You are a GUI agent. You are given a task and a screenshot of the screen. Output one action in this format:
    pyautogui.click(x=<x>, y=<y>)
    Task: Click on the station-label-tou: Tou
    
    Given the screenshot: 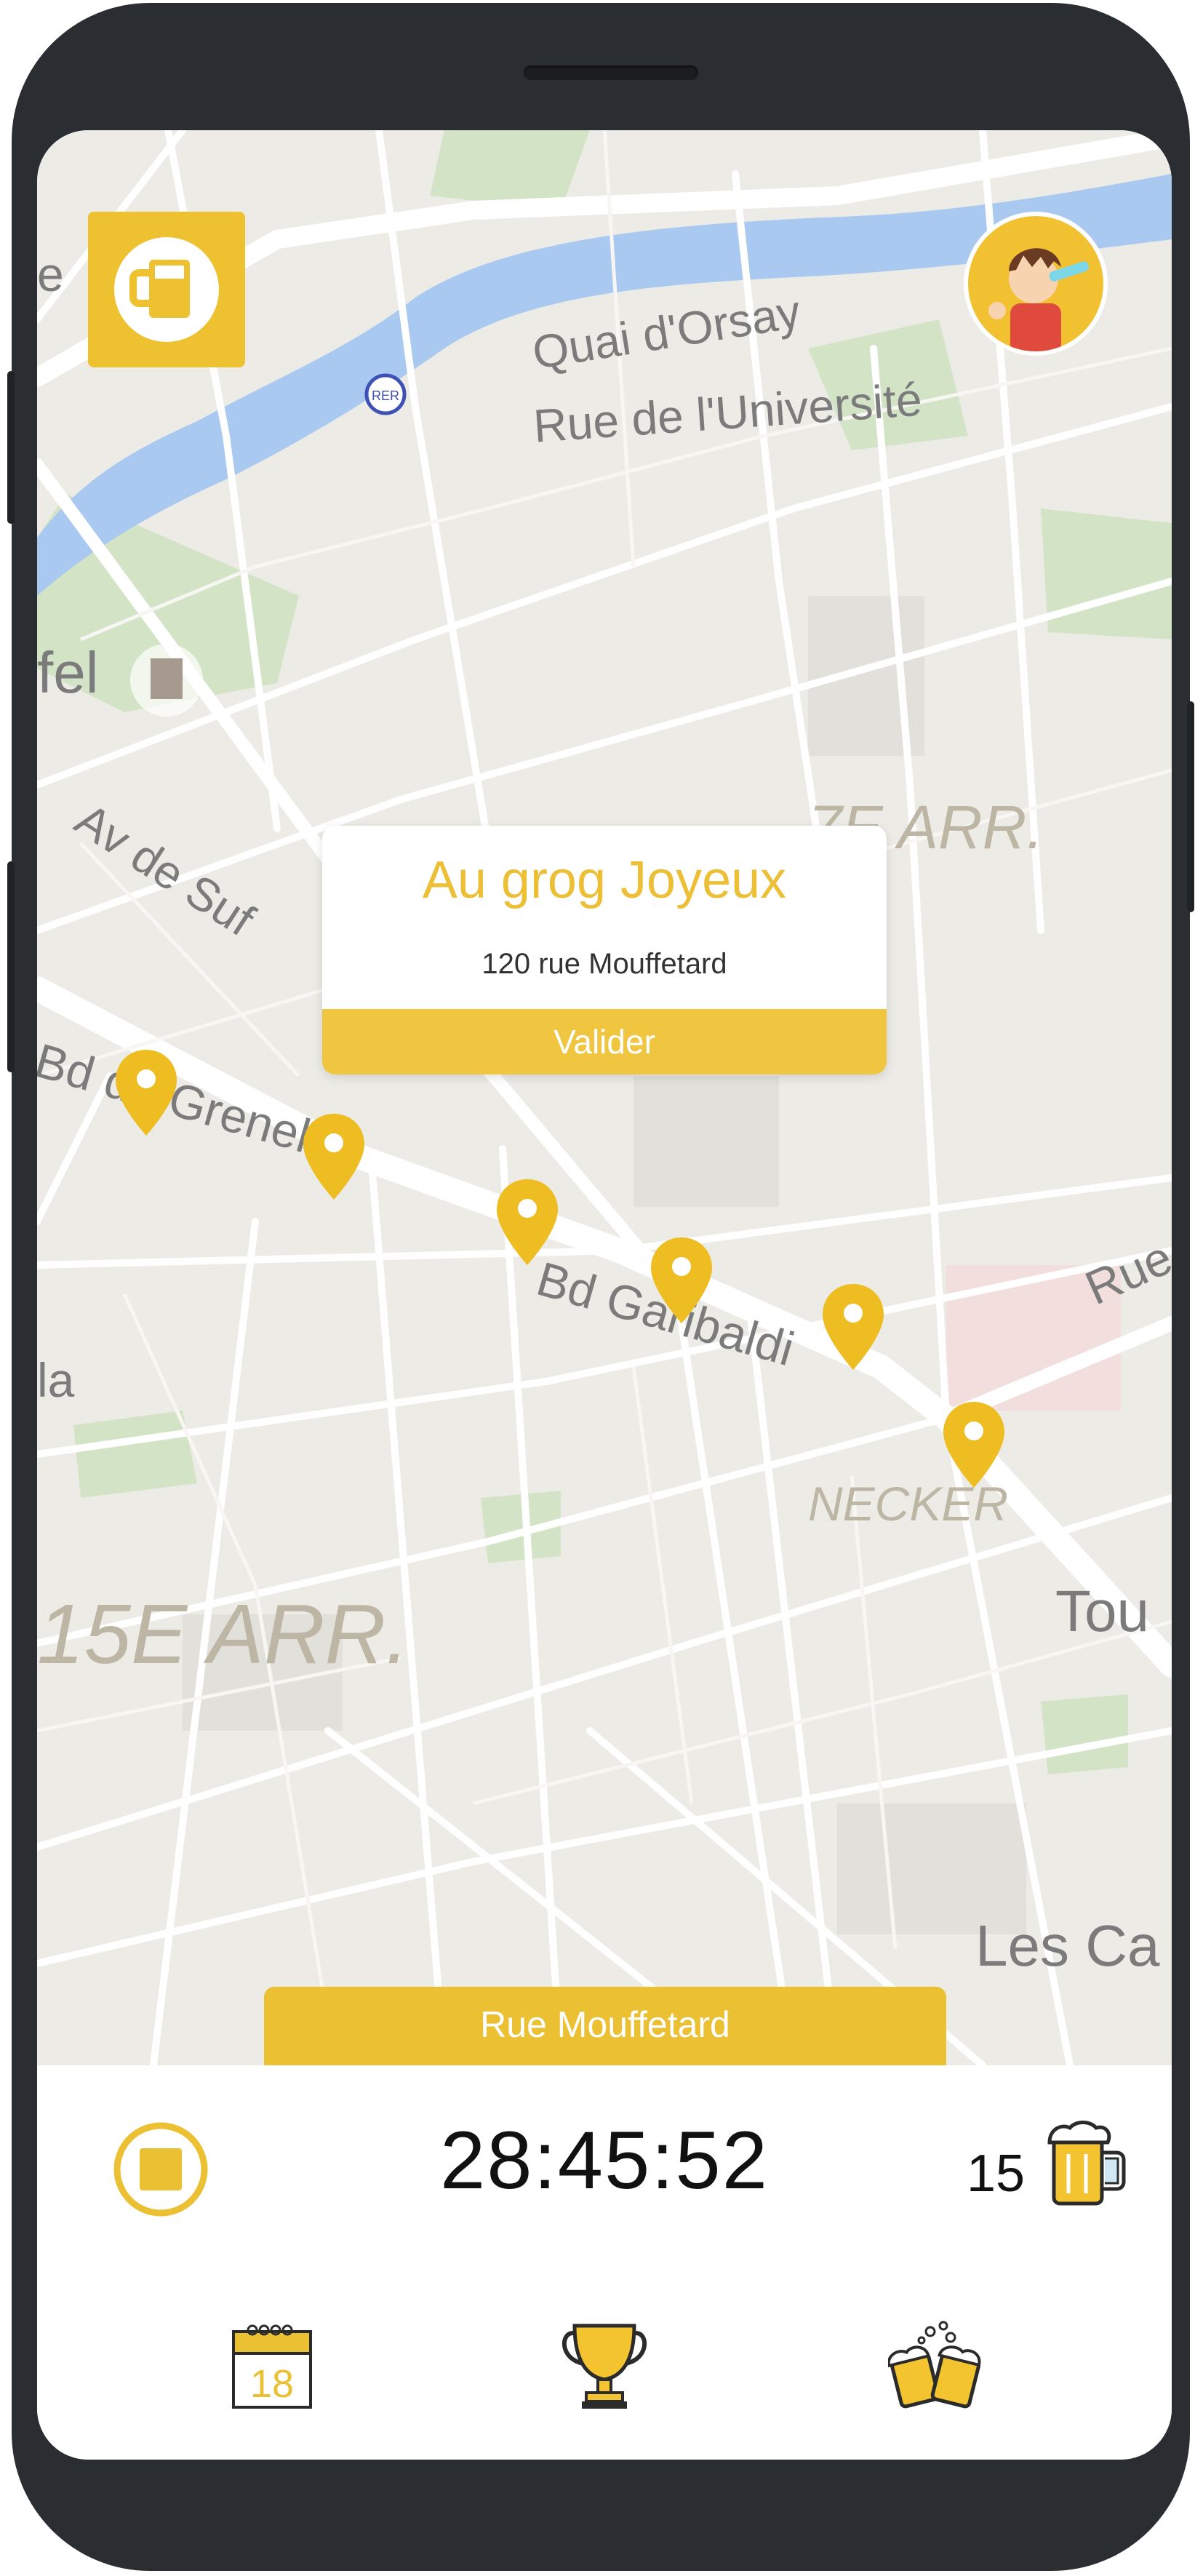 What is the action you would take?
    pyautogui.click(x=1102, y=1611)
    